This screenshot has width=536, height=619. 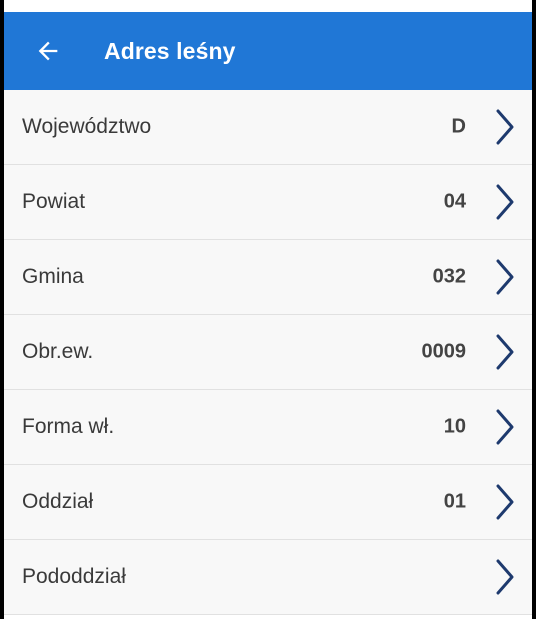 I want to click on row-gmina: Gmina 032, so click(x=268, y=277).